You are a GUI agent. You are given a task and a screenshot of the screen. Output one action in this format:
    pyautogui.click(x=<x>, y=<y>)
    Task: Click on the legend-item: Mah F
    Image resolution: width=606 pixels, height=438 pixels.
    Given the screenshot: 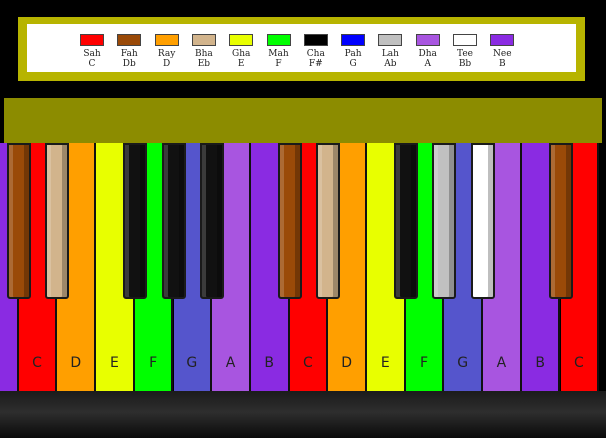 What is the action you would take?
    pyautogui.click(x=279, y=51)
    